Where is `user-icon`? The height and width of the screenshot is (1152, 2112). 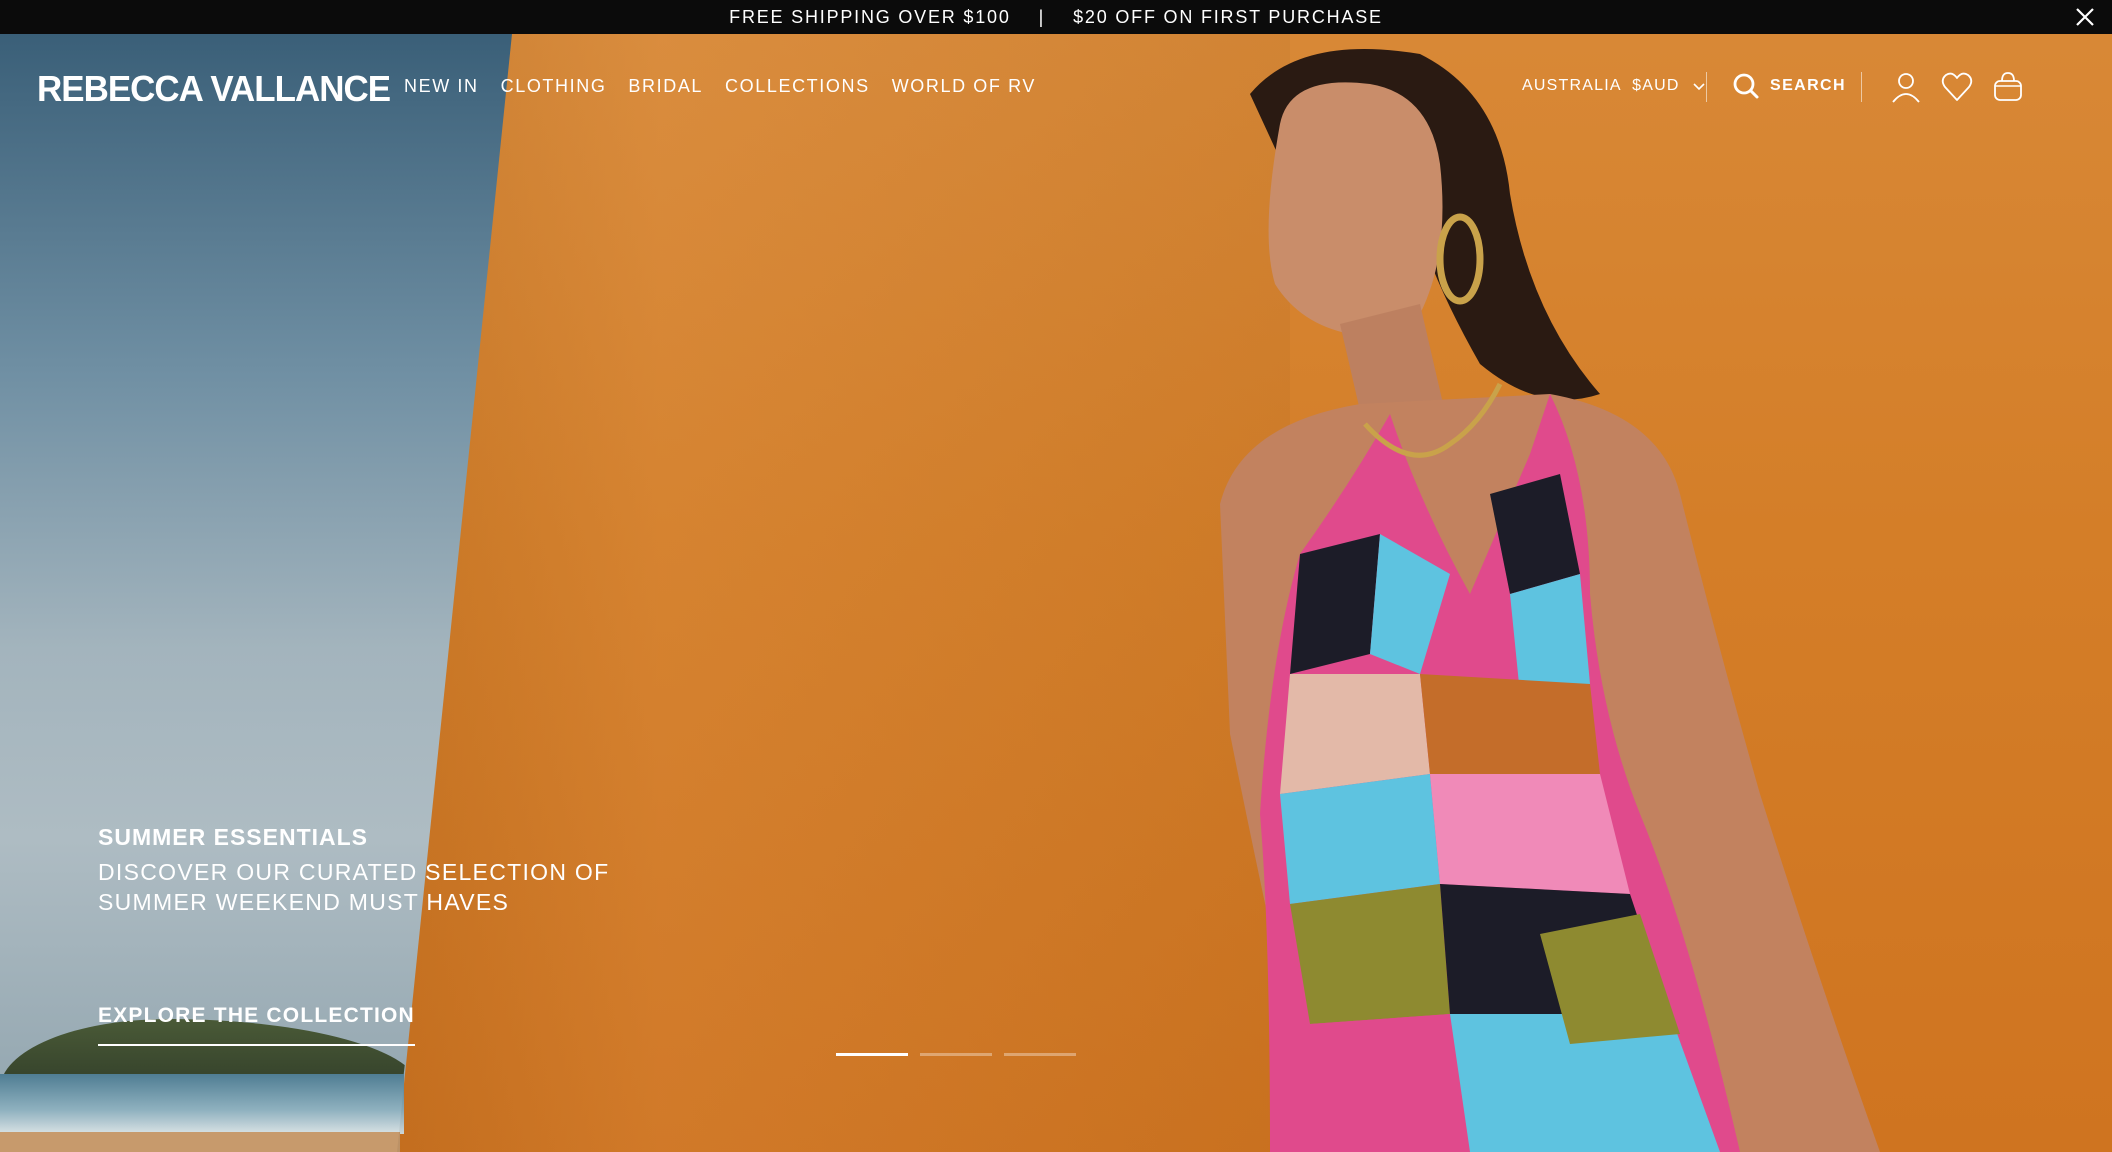 user-icon is located at coordinates (1906, 87).